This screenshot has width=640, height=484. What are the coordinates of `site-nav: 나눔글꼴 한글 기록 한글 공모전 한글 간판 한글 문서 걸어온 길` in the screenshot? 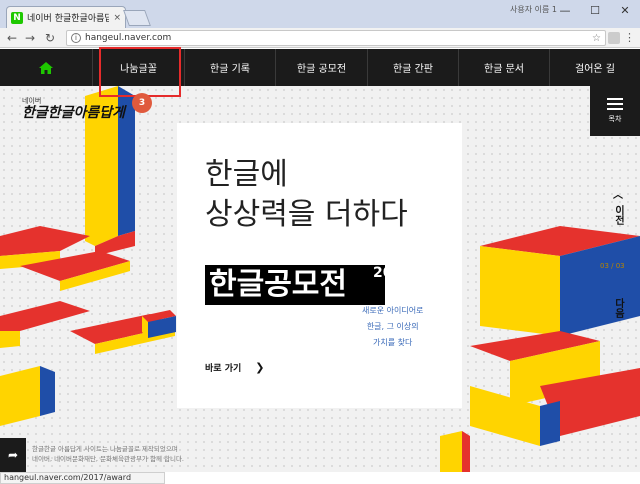 It's located at (320, 67).